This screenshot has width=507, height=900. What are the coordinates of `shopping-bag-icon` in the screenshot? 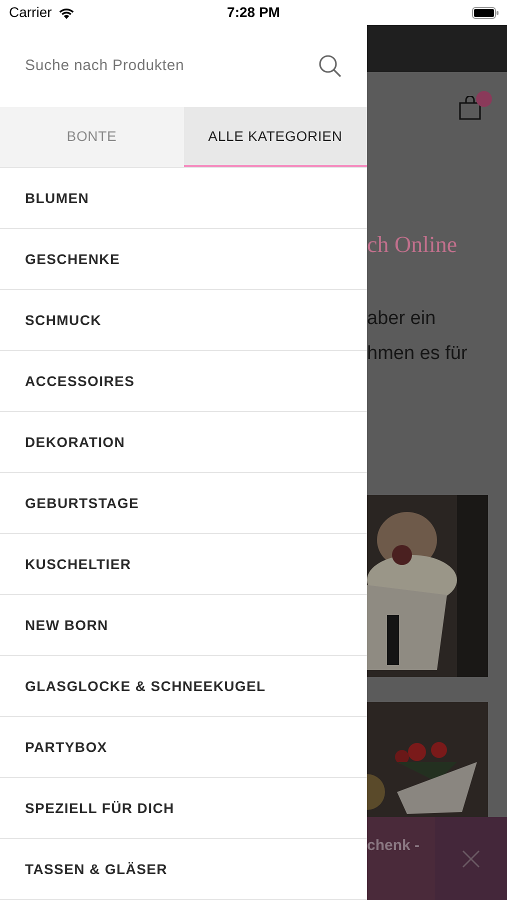 It's located at (470, 108).